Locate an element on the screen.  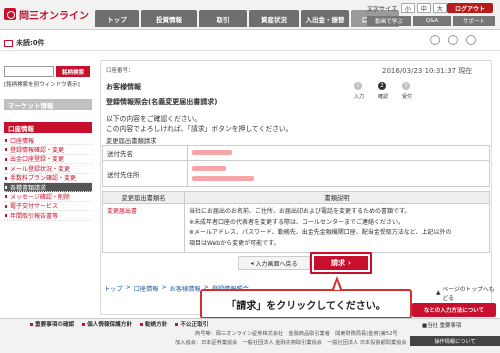
sidebar-item-e-delivery: 電子交付サービス is located at coordinates (48, 207).